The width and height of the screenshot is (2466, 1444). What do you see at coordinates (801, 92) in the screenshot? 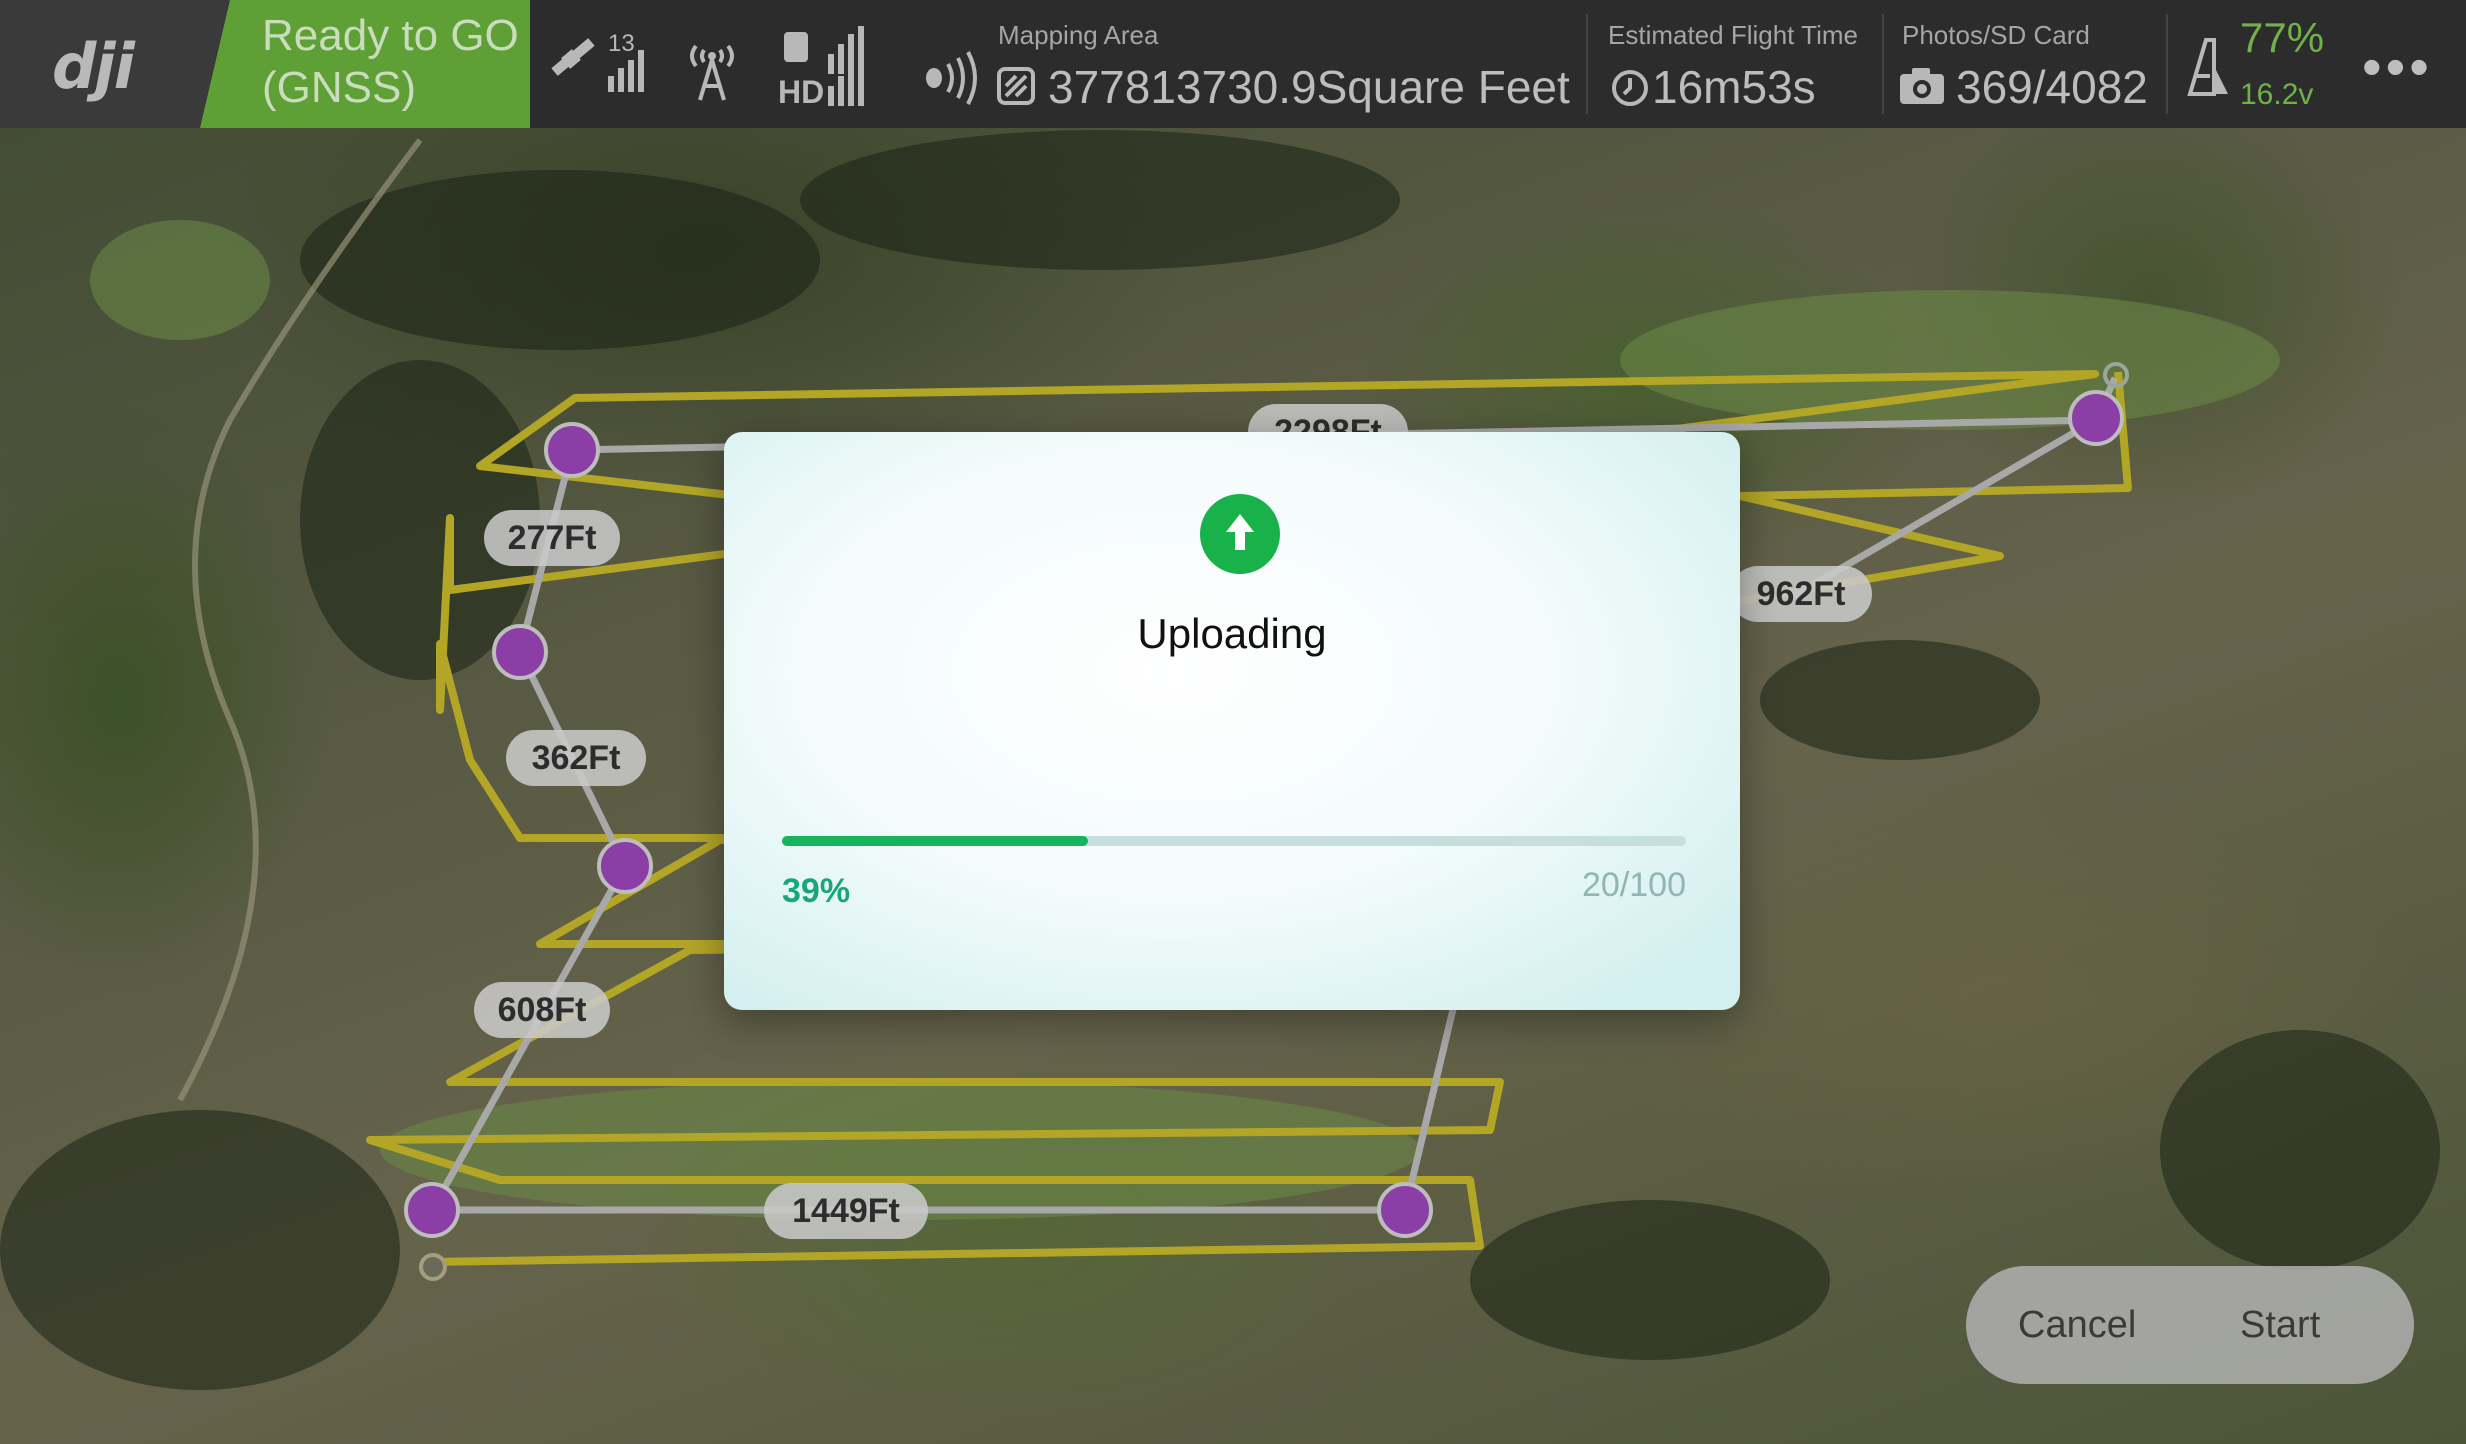
I see `hd-label: HD` at bounding box center [801, 92].